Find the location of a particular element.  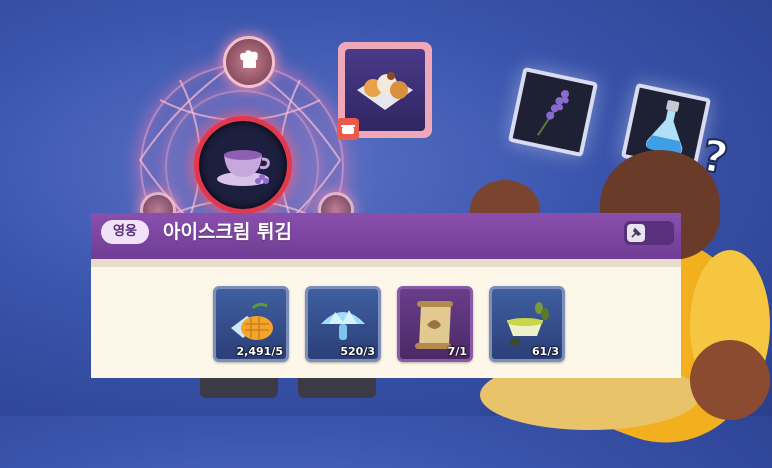

panel-divider is located at coordinates (386, 263).